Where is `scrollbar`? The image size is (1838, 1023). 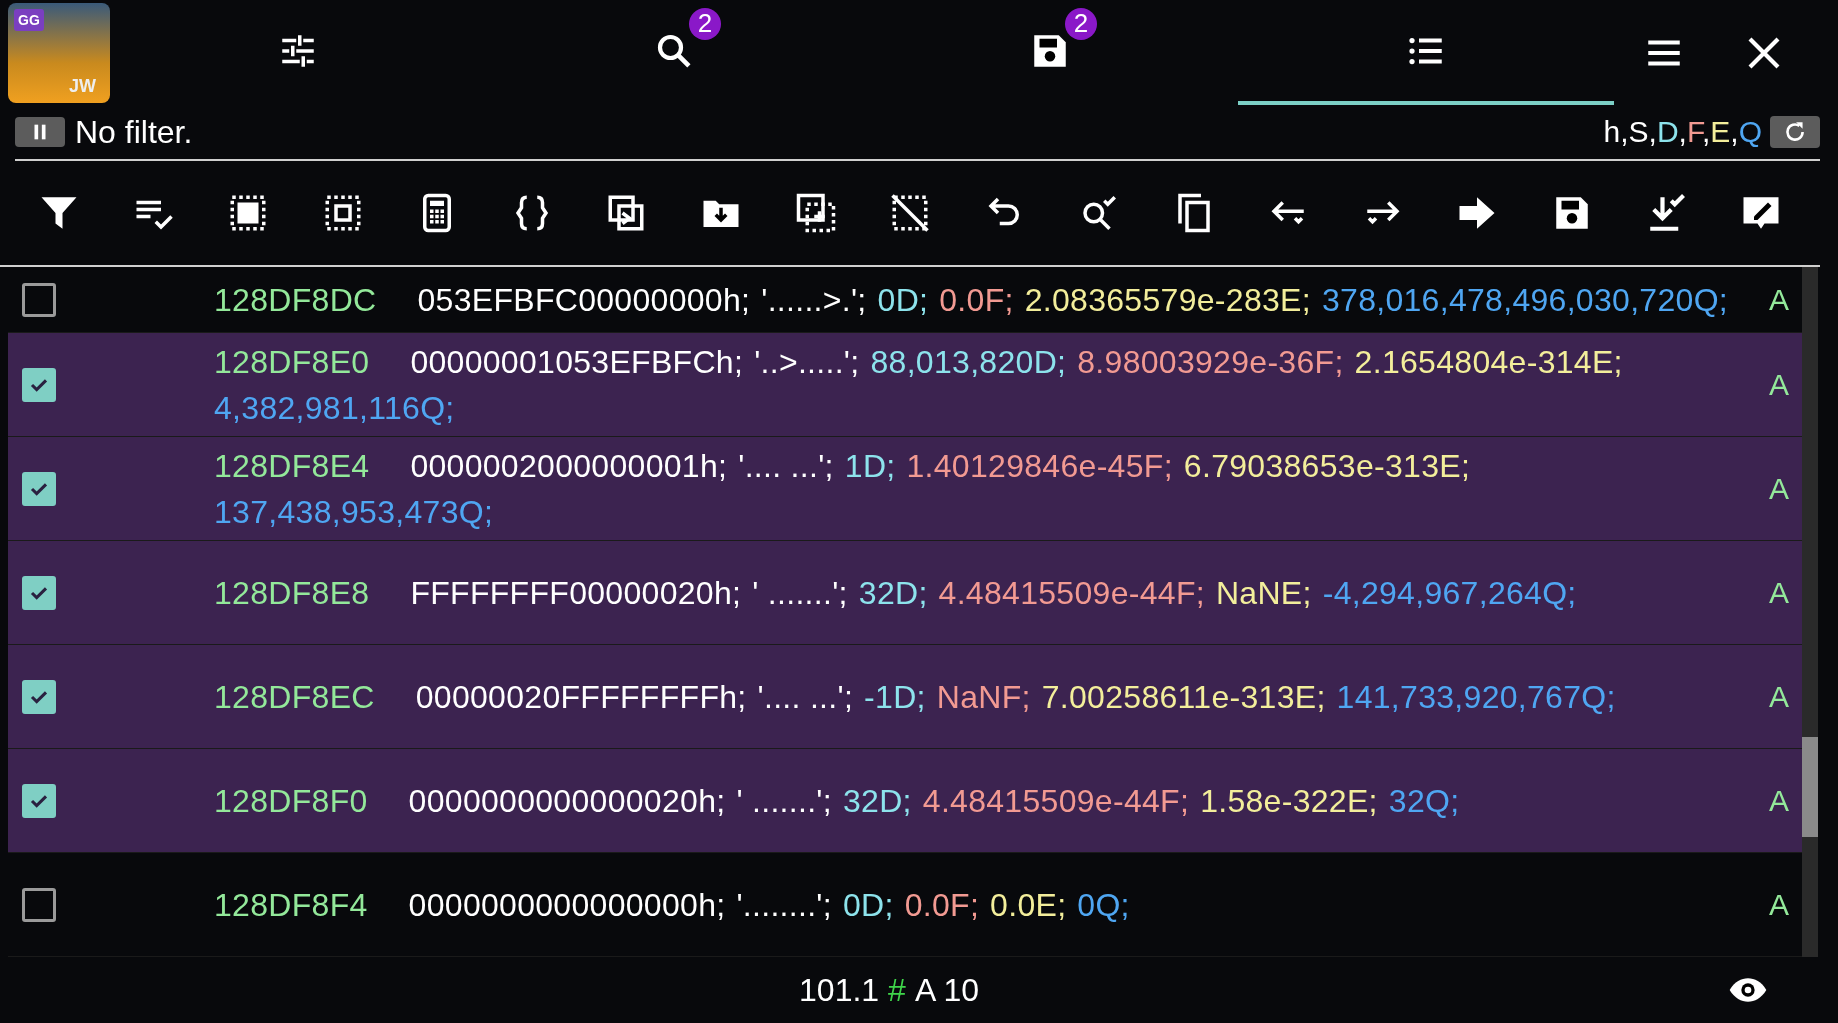
scrollbar is located at coordinates (1810, 612).